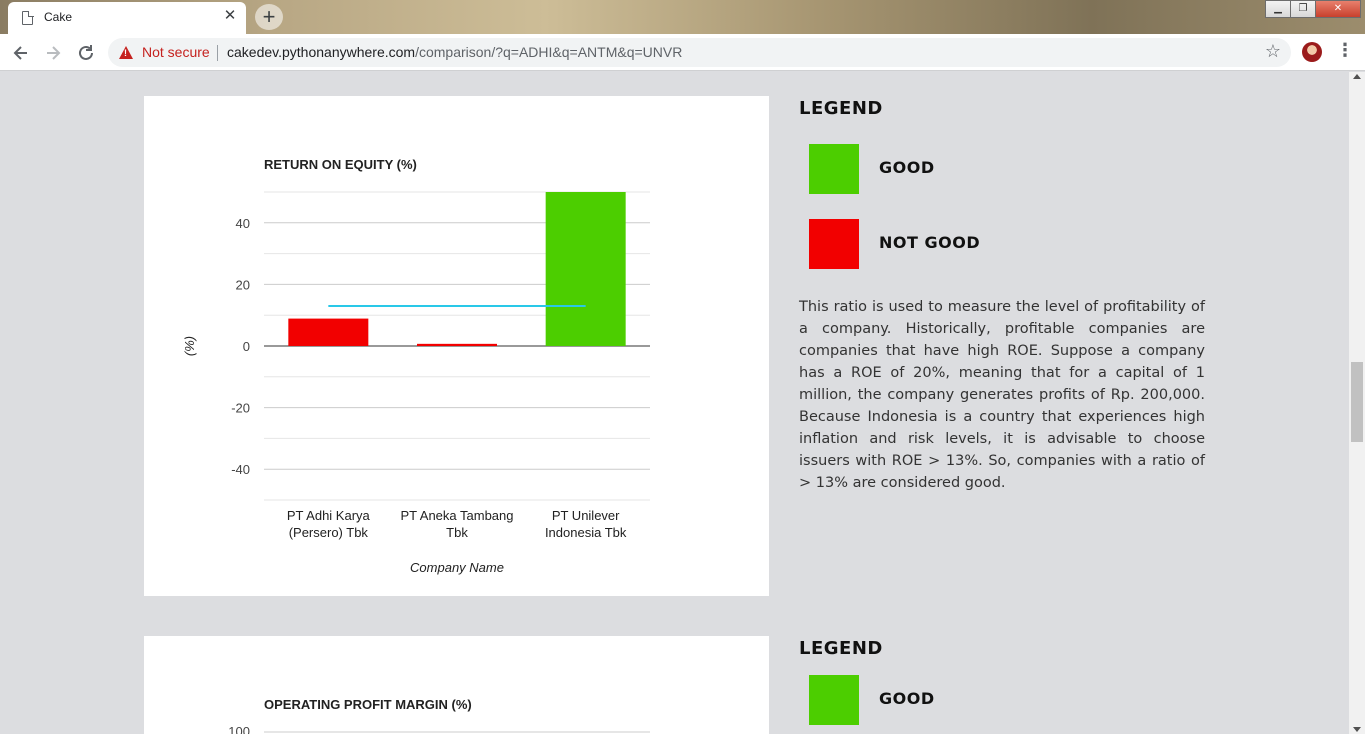 The height and width of the screenshot is (734, 1365). Describe the element at coordinates (239, 729) in the screenshot. I see `y-tick-label: 100` at that location.